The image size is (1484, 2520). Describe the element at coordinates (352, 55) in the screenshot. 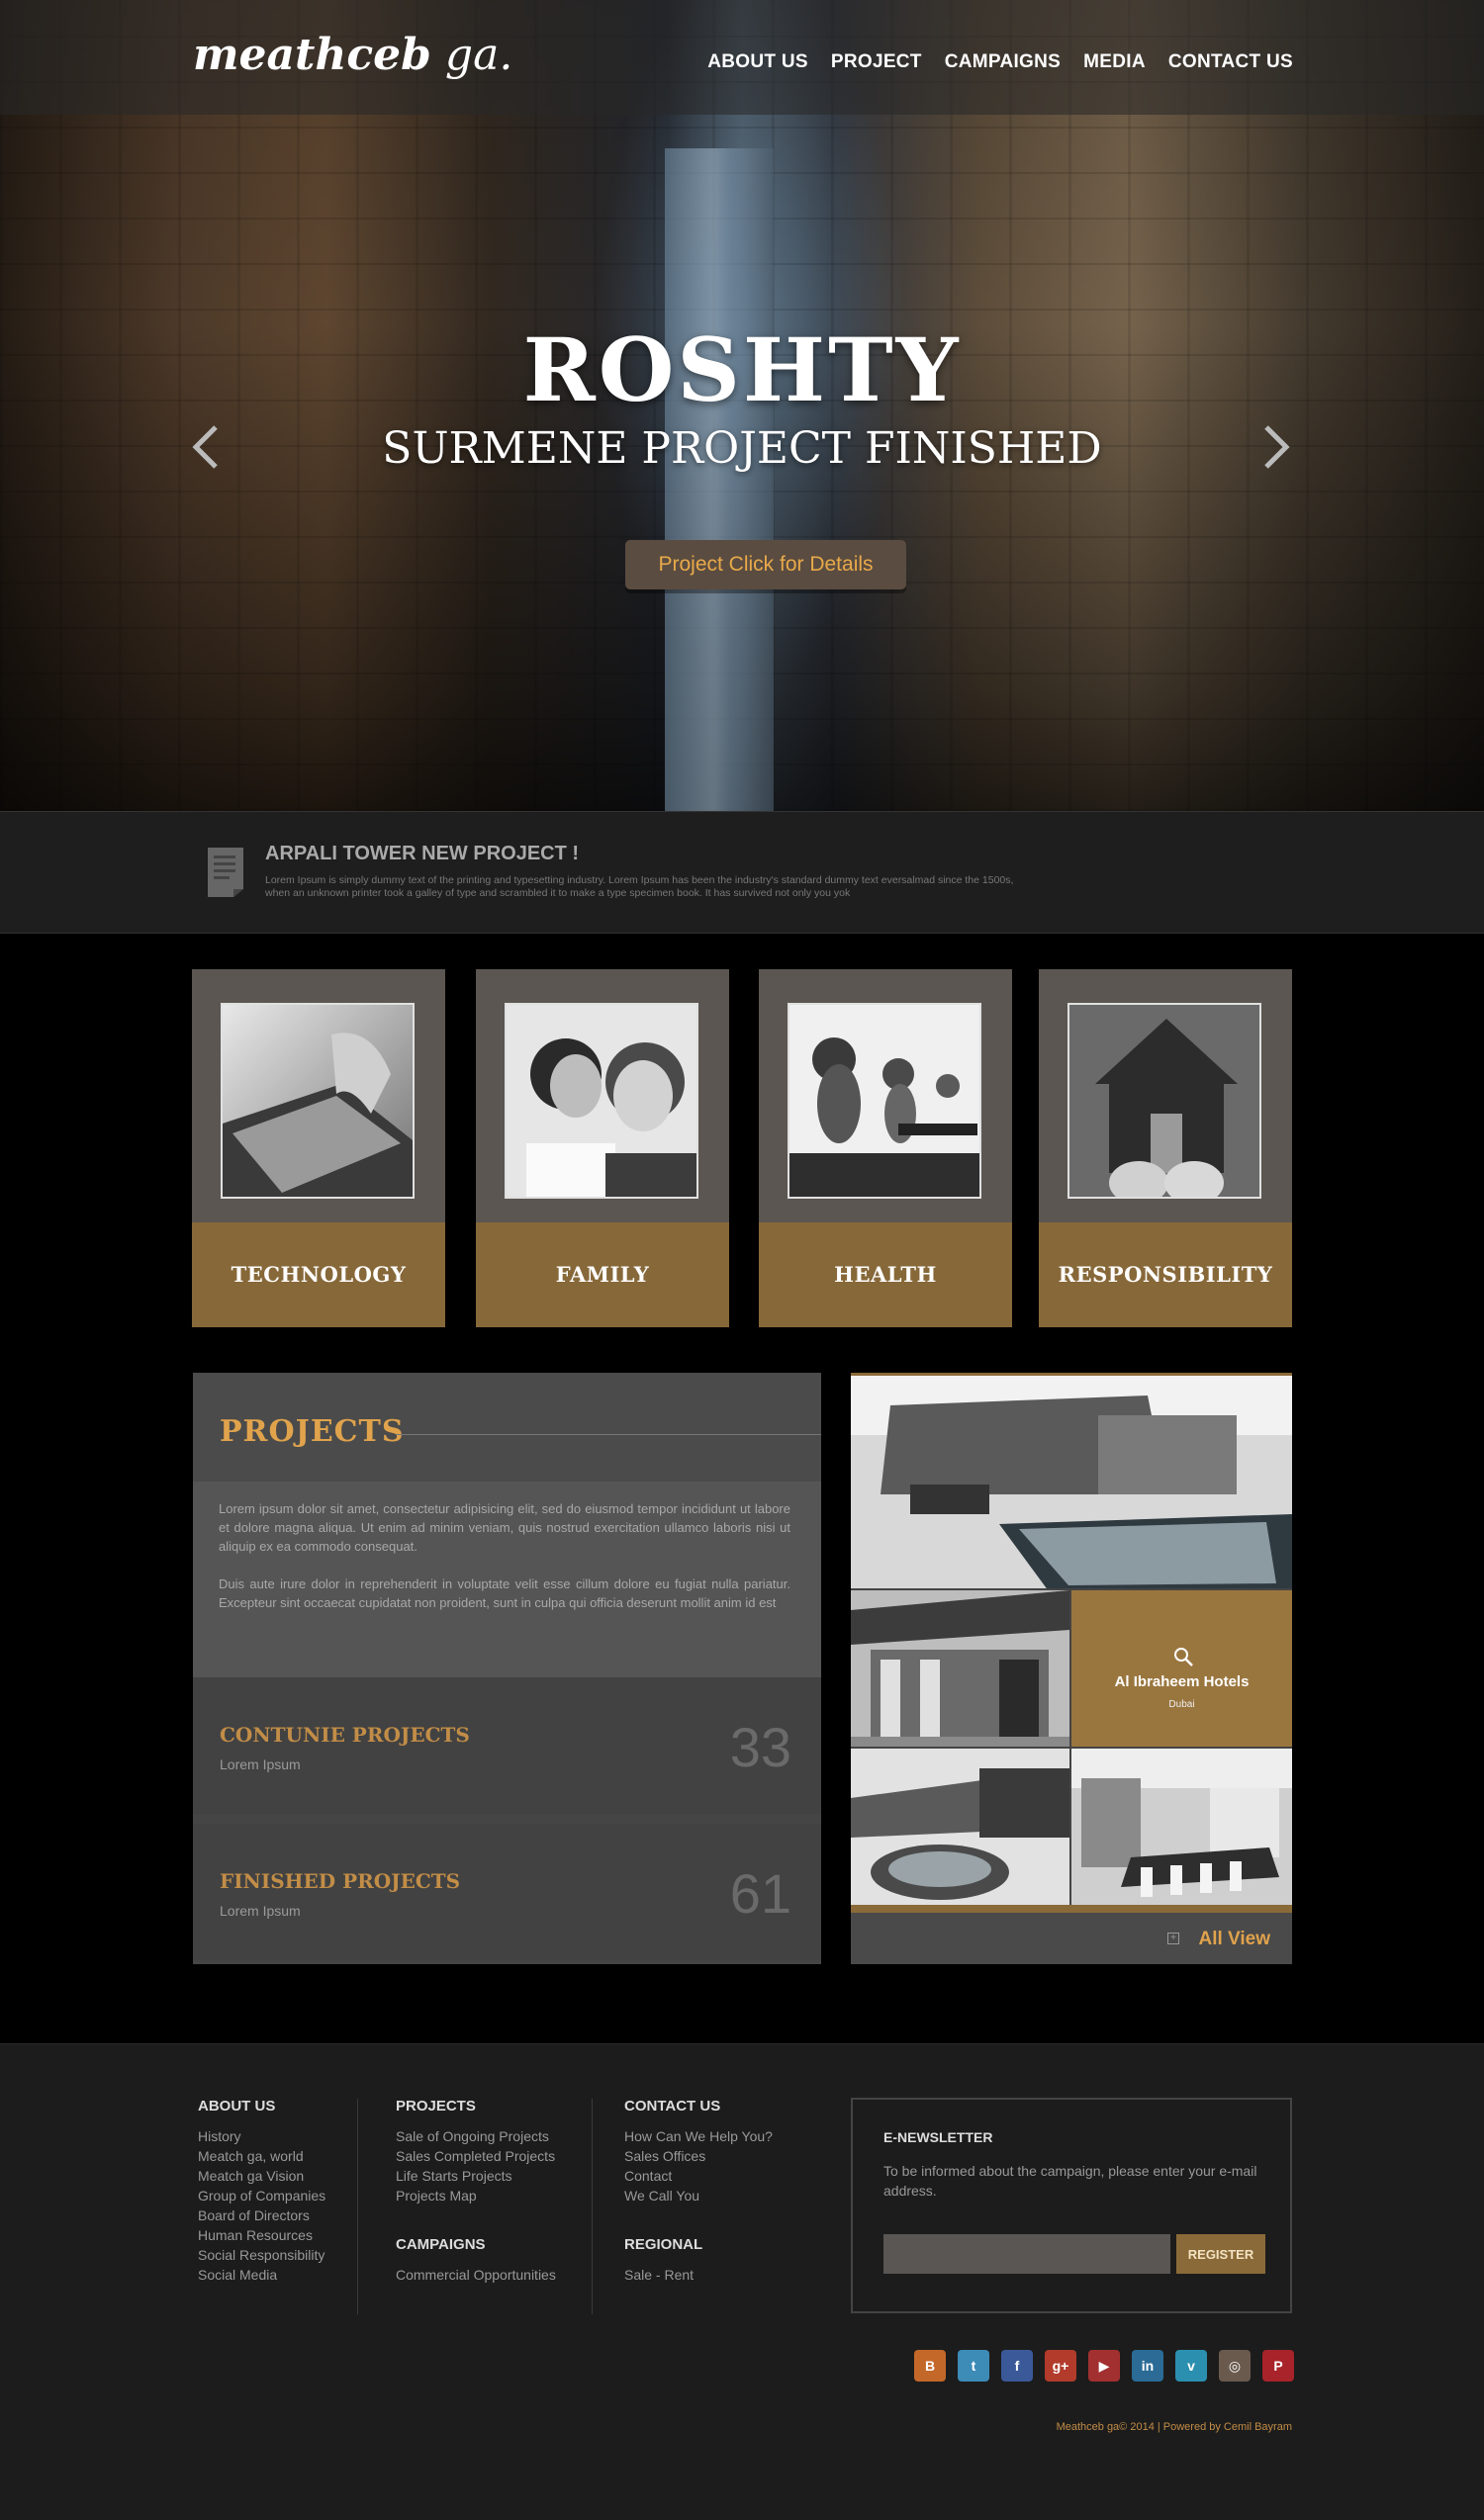

I see `site-logo: meathceb ga.` at that location.